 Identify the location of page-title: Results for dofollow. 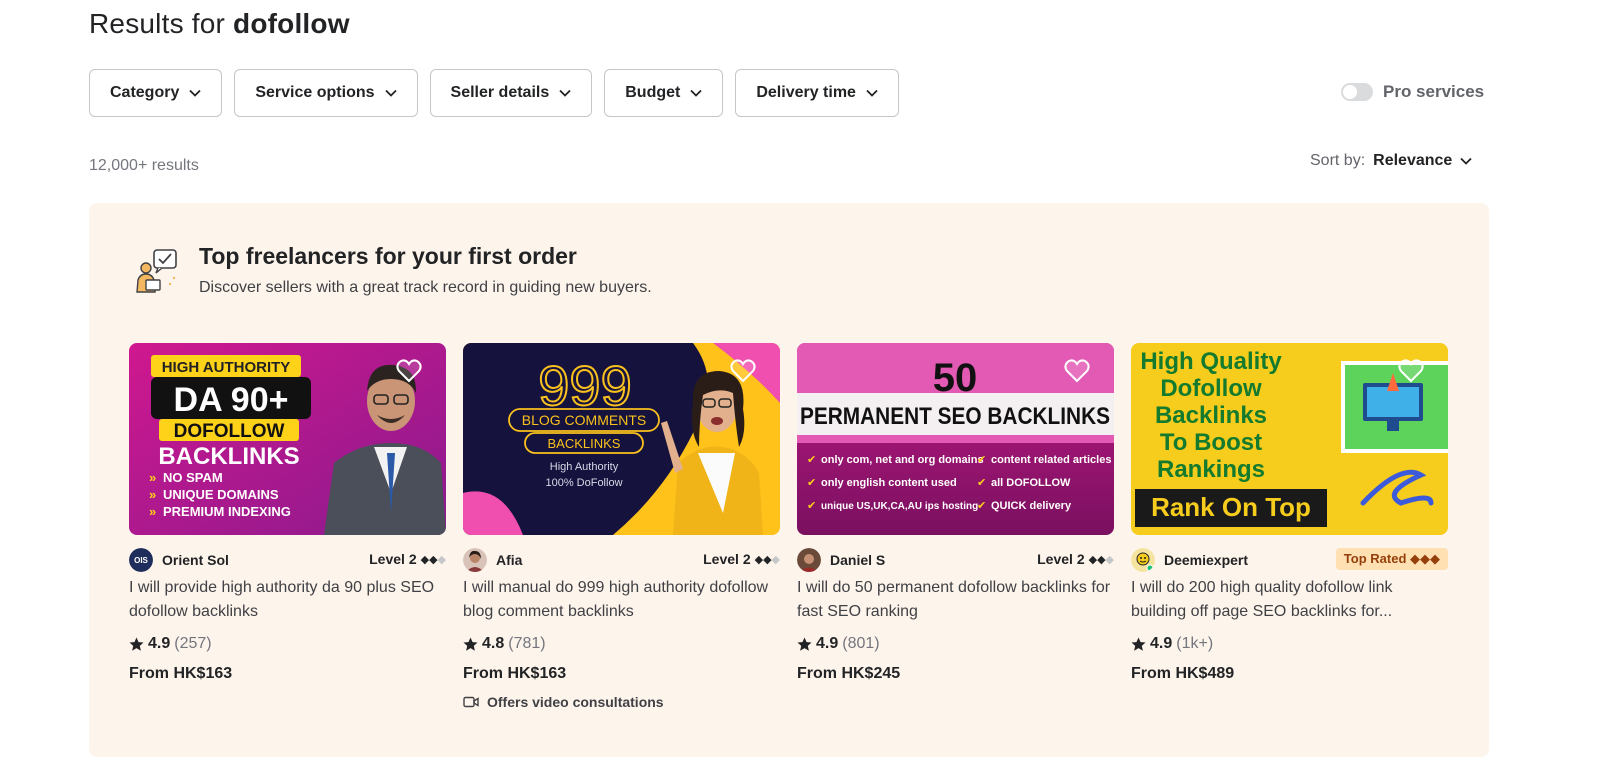
(219, 24).